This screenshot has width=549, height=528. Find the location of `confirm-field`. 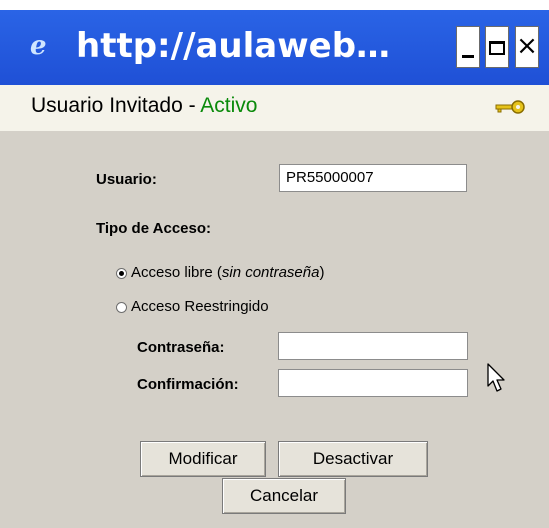

confirm-field is located at coordinates (373, 383).